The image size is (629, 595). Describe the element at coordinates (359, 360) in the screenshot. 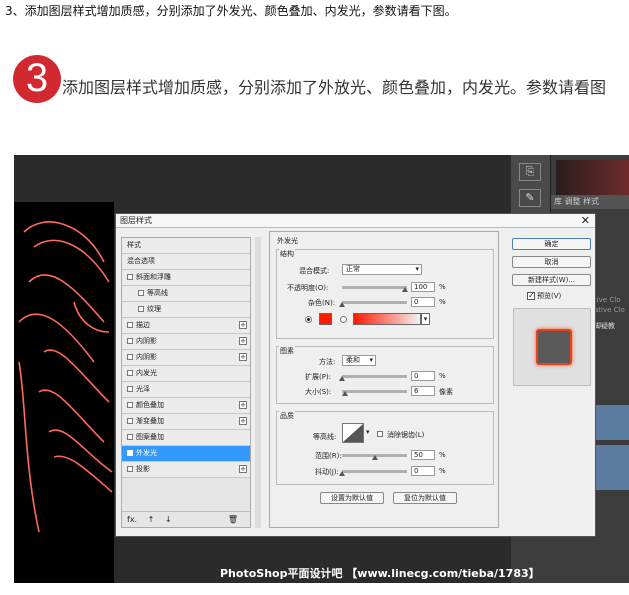

I see `method-select: 柔和` at that location.